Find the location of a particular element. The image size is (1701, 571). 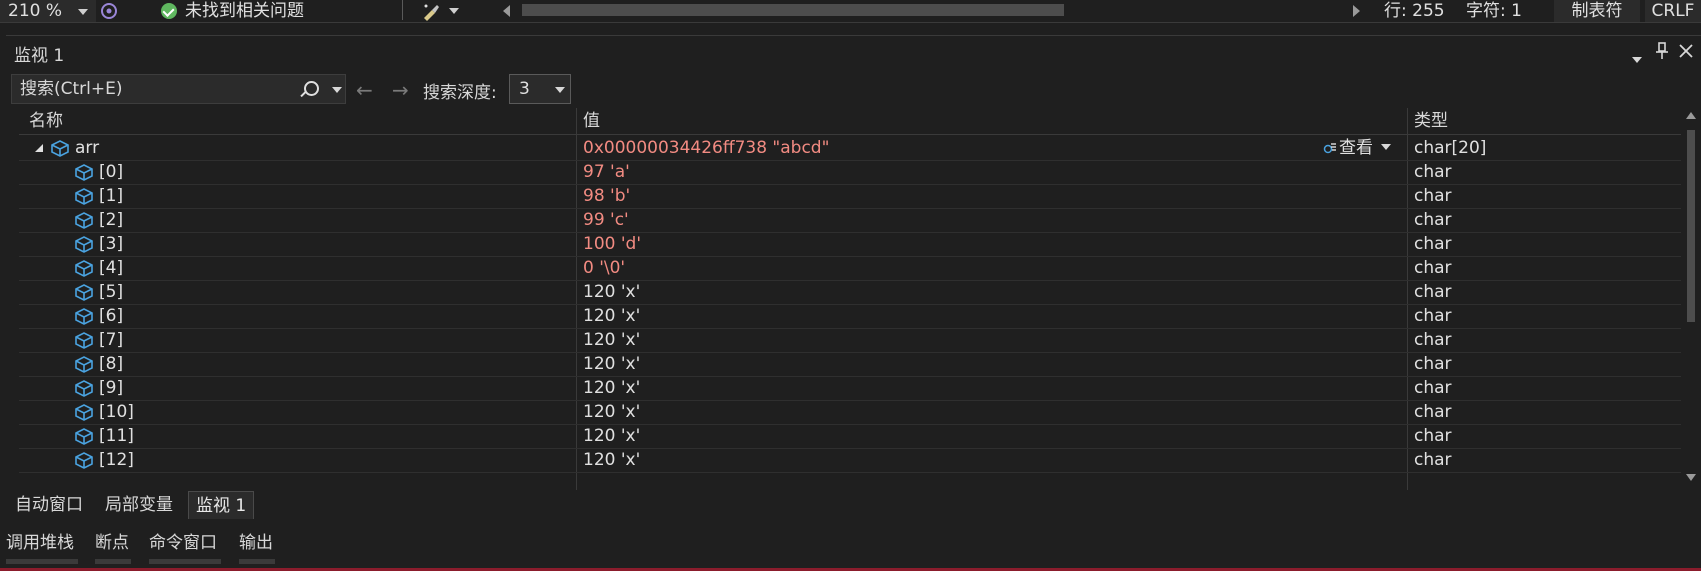

scroll-down-icon is located at coordinates (1691, 477).